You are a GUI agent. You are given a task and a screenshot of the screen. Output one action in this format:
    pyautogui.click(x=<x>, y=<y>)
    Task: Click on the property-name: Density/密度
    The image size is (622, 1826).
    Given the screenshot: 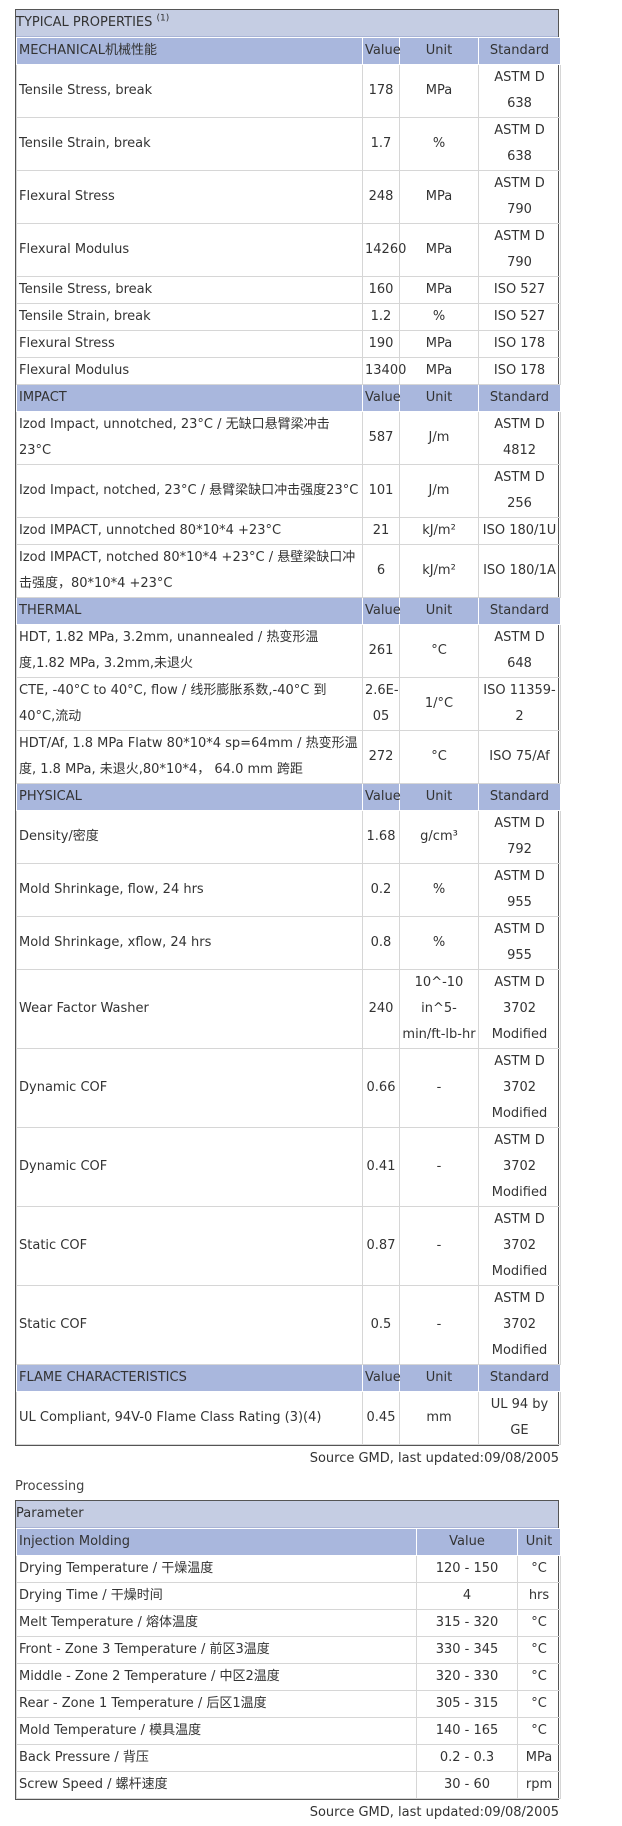 What is the action you would take?
    pyautogui.click(x=189, y=837)
    